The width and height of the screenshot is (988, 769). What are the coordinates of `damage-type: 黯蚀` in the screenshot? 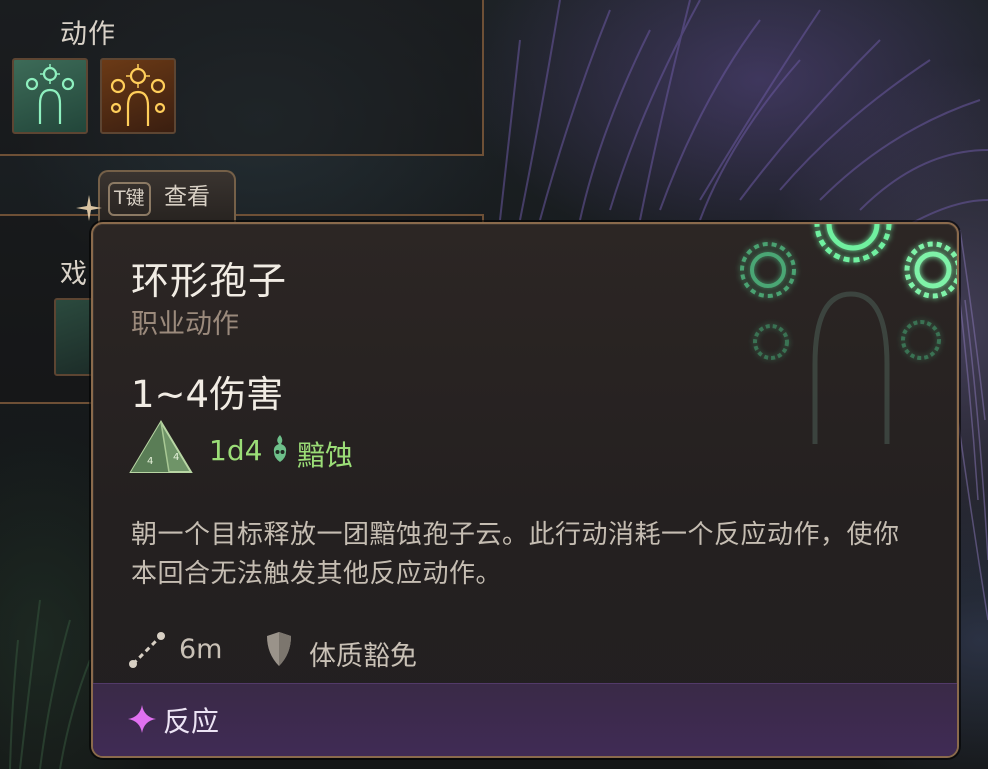 It's located at (325, 455).